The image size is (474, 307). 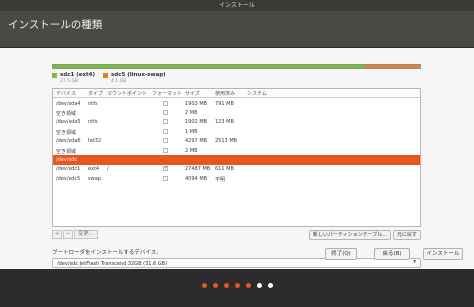 I want to click on navigation-buttons: 終了(Q) 戻る(B) インストール, so click(x=237, y=254).